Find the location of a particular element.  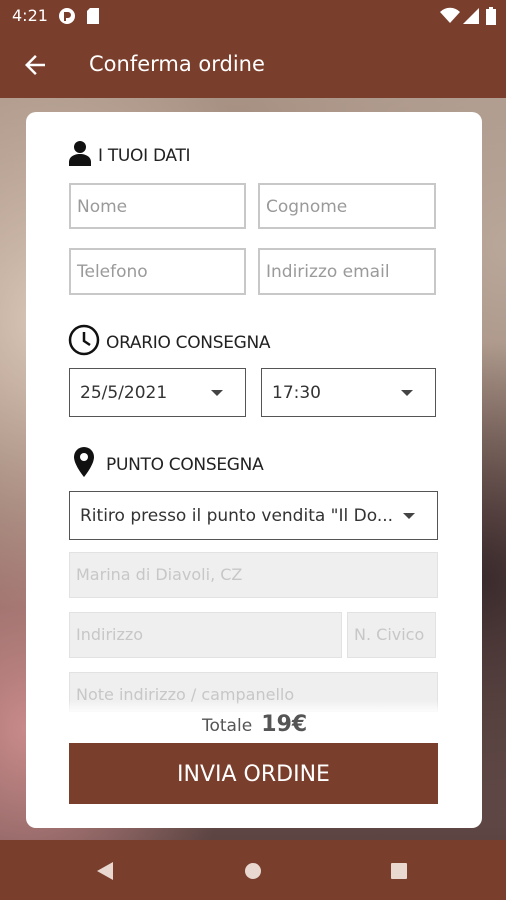

address-field: Indirizzo is located at coordinates (205, 635).